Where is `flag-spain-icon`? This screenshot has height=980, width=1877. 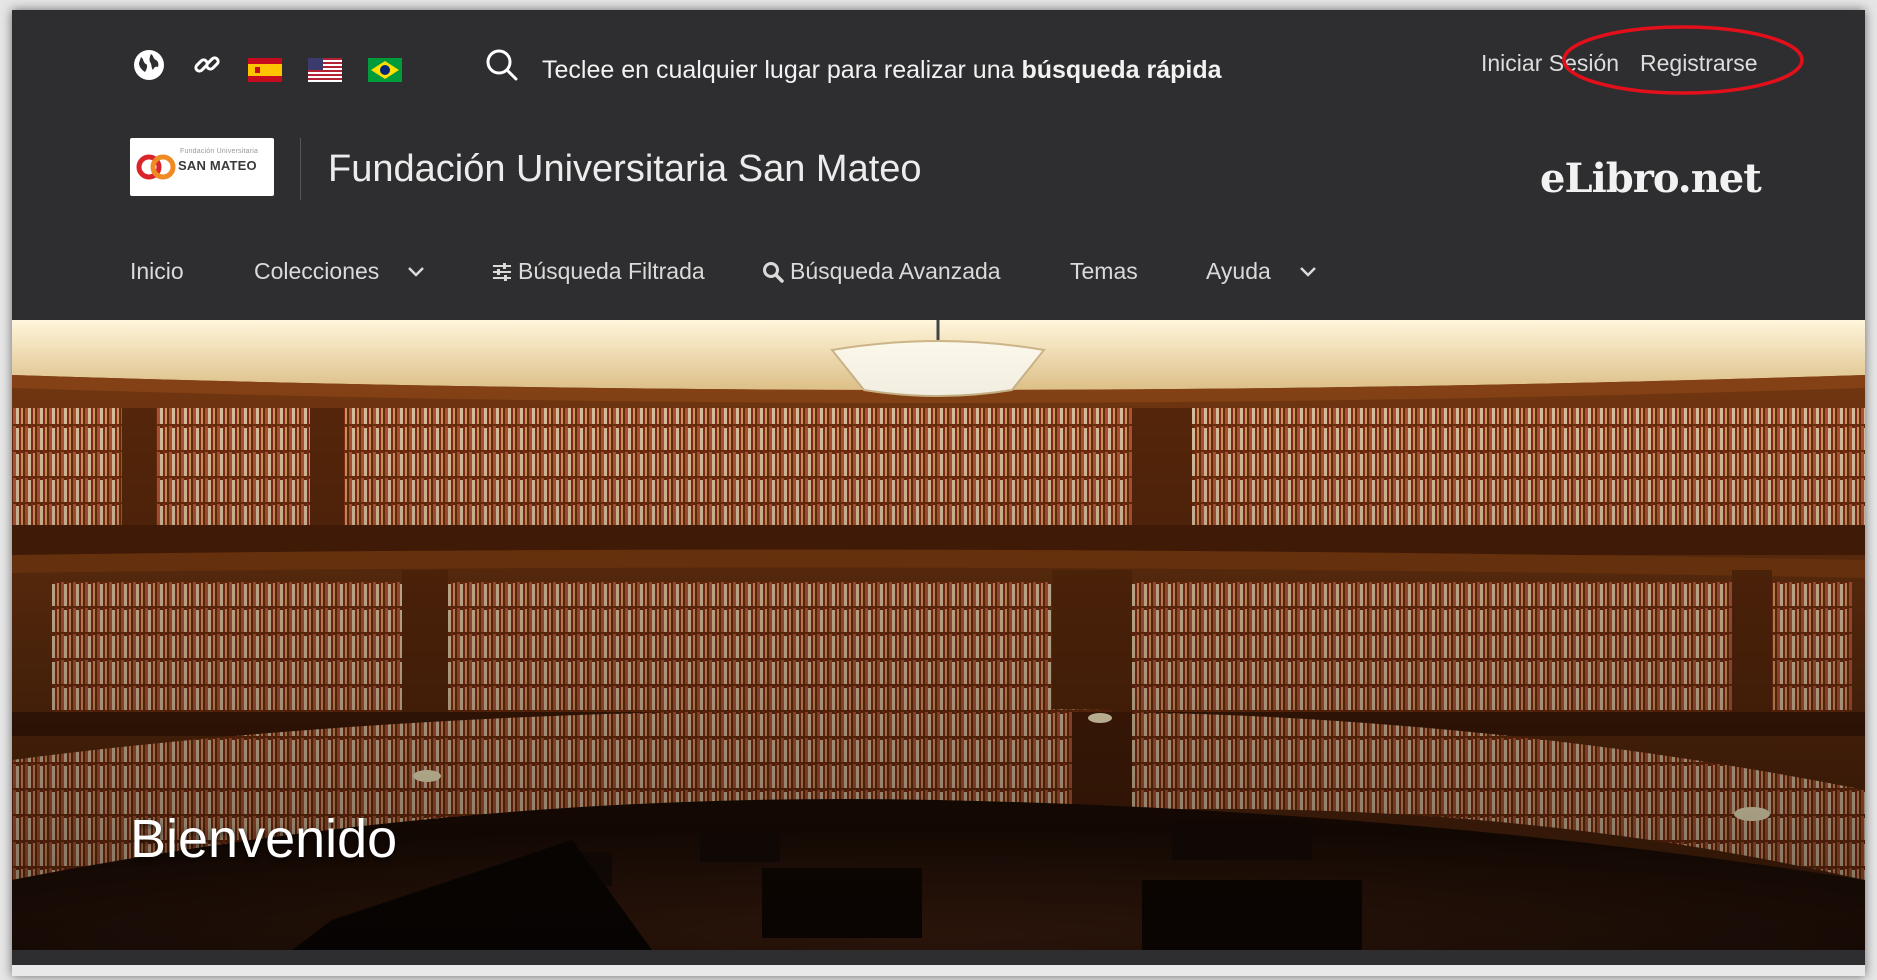
flag-spain-icon is located at coordinates (265, 70).